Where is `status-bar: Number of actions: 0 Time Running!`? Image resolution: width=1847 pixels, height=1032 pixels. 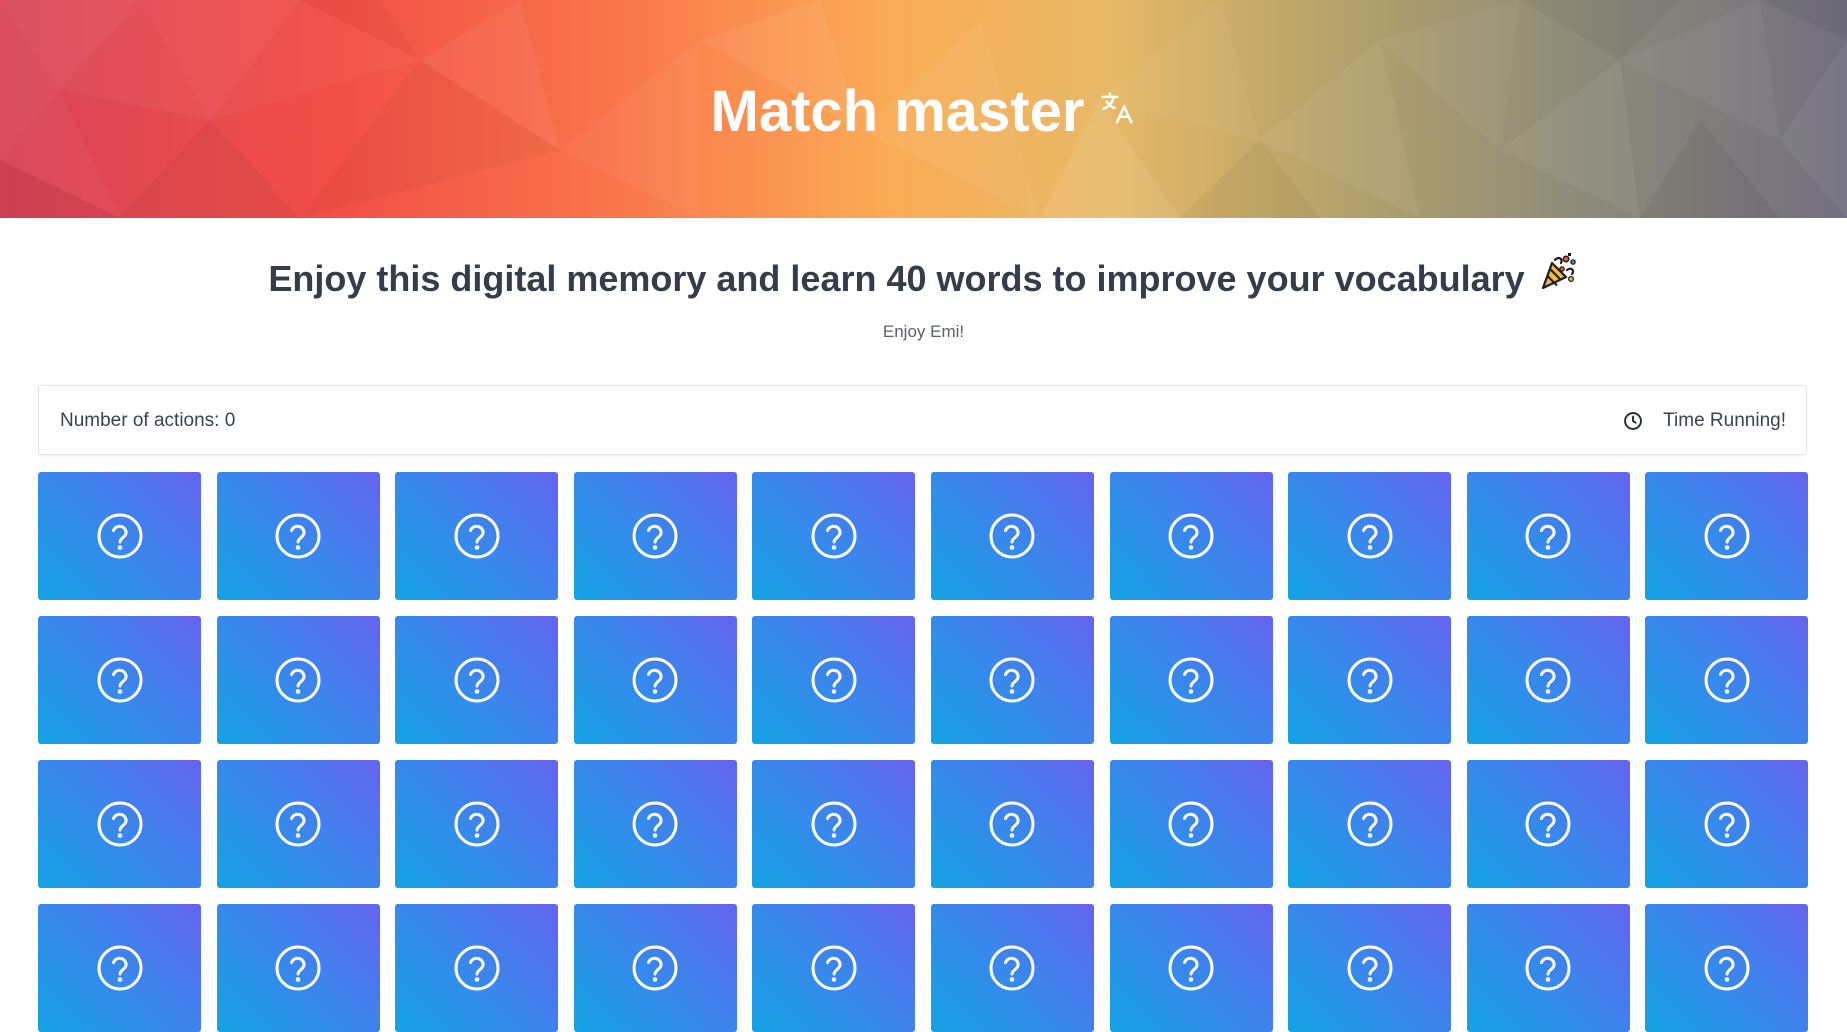 status-bar: Number of actions: 0 Time Running! is located at coordinates (922, 420).